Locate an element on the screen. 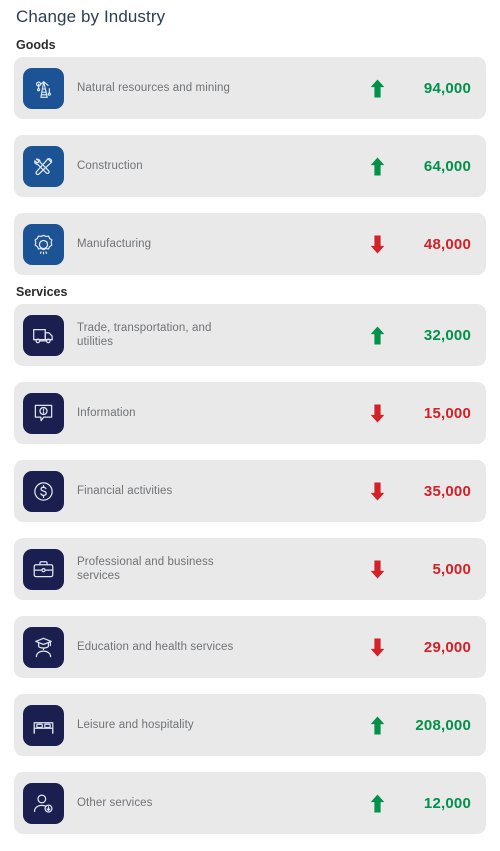 This screenshot has height=851, width=500. industry-change-value: 208,000 is located at coordinates (443, 725).